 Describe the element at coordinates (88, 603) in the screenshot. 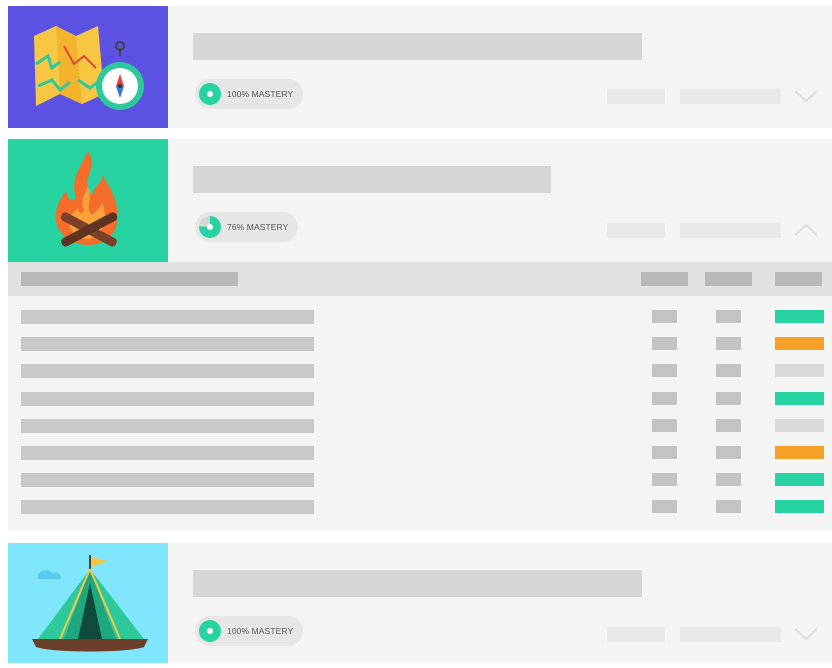

I see `tent-illustration` at that location.